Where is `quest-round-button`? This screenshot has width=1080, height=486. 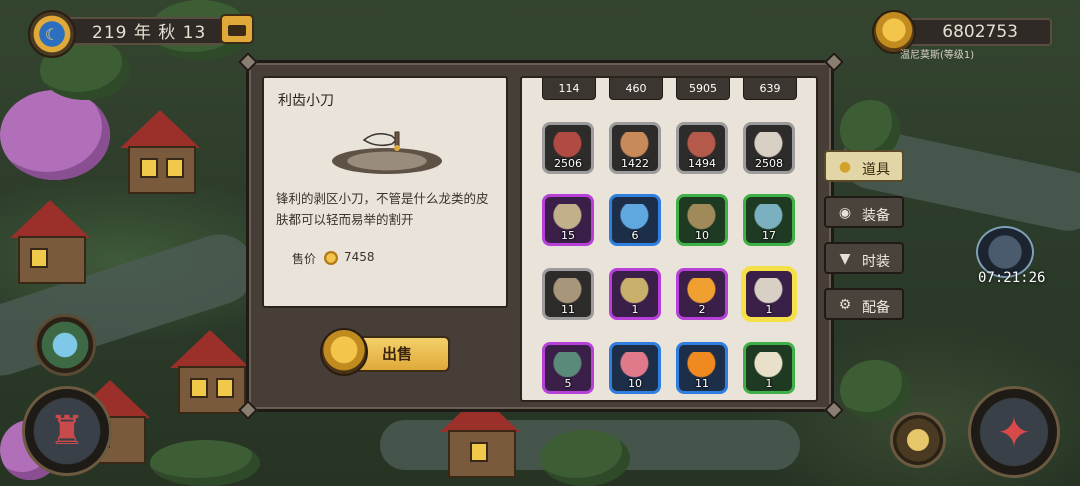
quest-round-button is located at coordinates (65, 345).